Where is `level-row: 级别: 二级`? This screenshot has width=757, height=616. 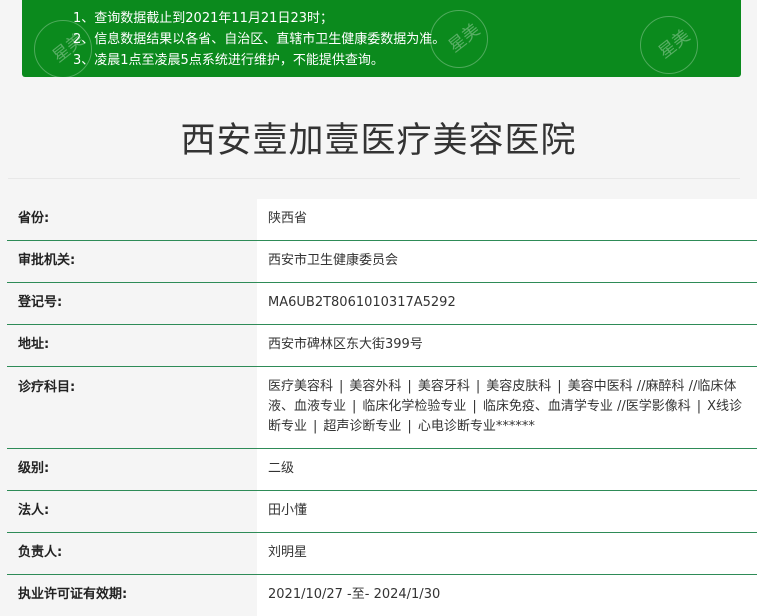 level-row: 级别: 二级 is located at coordinates (382, 470).